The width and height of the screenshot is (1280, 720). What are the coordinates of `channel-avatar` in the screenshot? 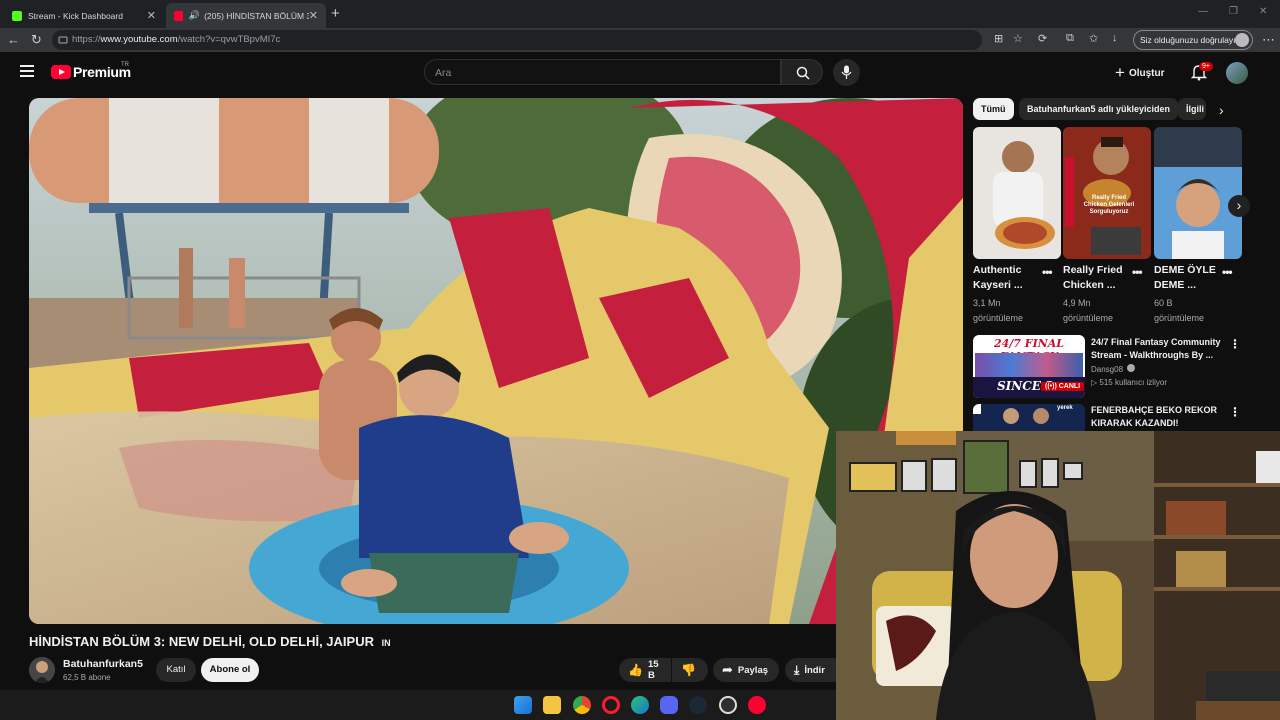 It's located at (42, 670).